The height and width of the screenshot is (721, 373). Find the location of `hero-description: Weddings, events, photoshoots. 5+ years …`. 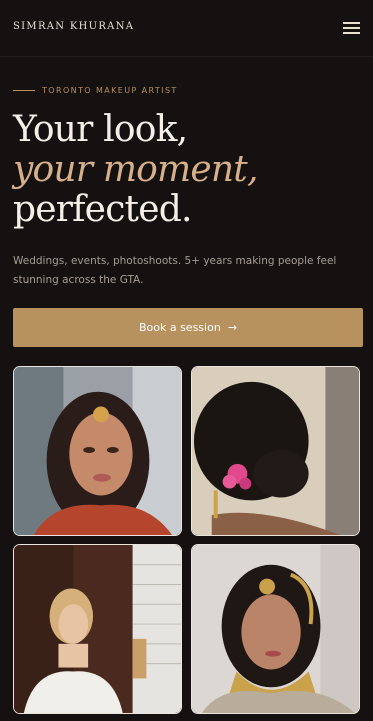

hero-description: Weddings, events, photoshoots. 5+ years … is located at coordinates (175, 270).